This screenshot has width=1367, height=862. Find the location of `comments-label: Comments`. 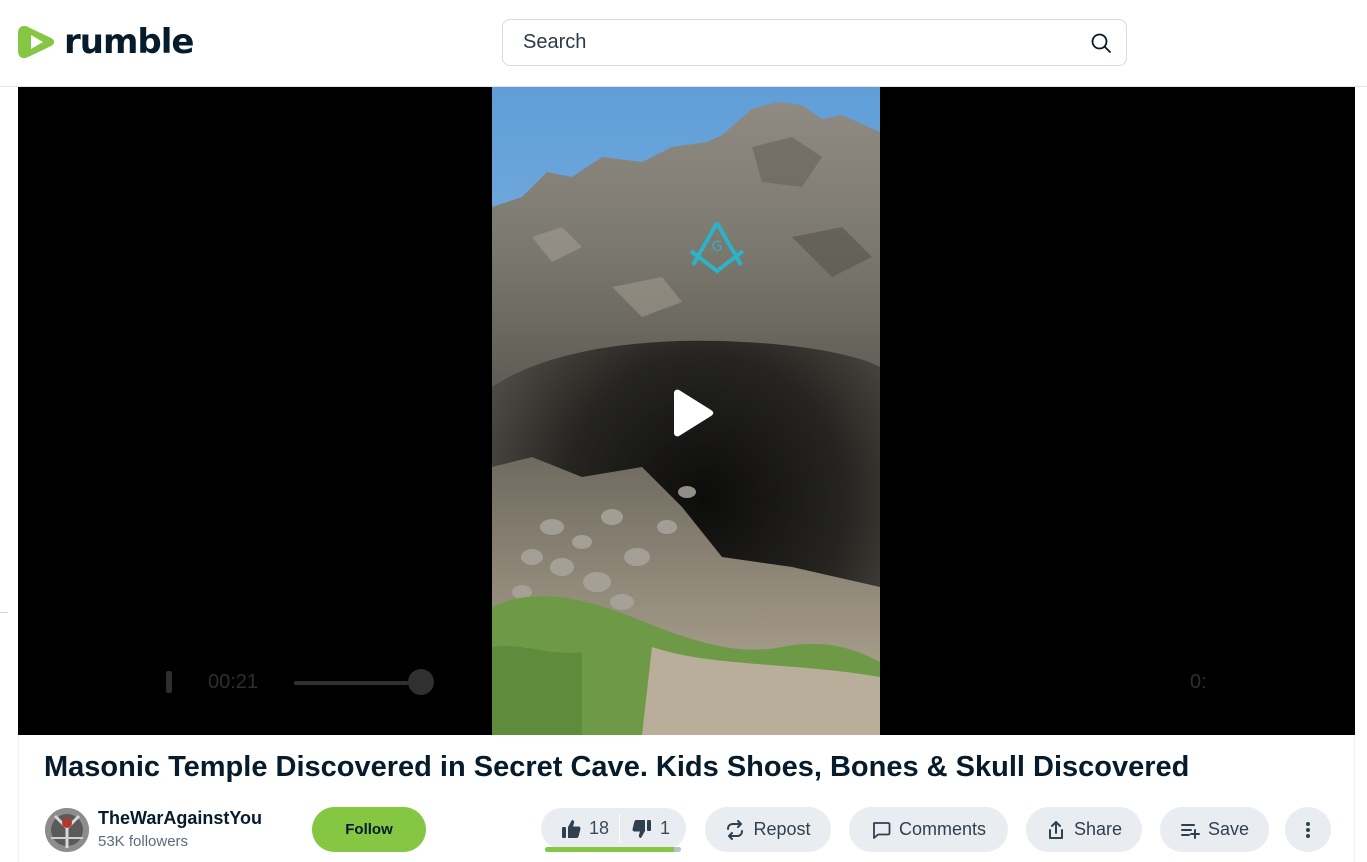

comments-label: Comments is located at coordinates (942, 829).